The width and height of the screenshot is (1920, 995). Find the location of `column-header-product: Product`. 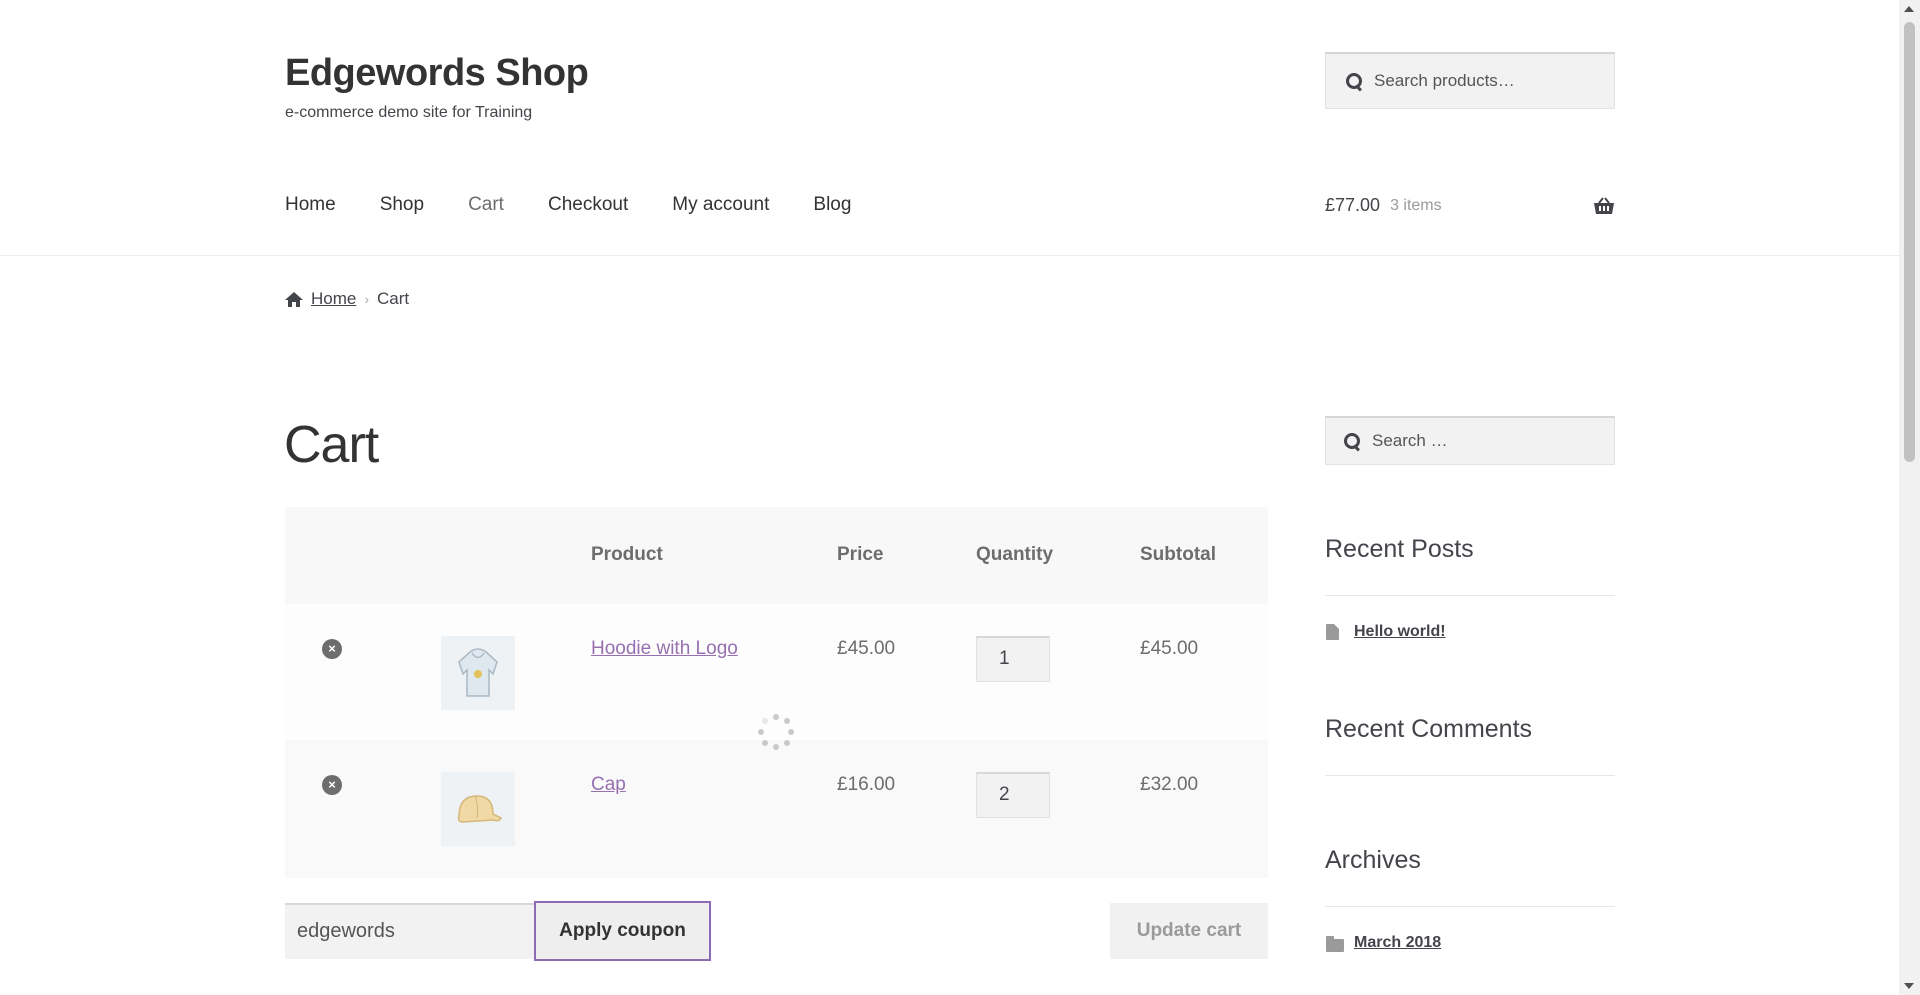

column-header-product: Product is located at coordinates (627, 554).